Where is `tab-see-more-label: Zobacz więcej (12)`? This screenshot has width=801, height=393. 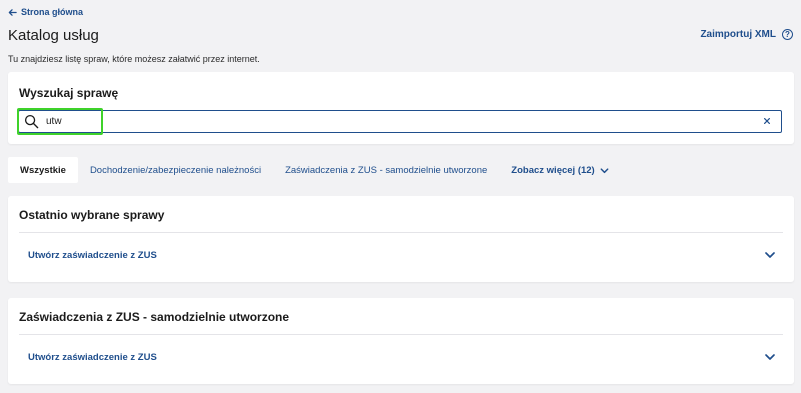 tab-see-more-label: Zobacz więcej (12) is located at coordinates (553, 170).